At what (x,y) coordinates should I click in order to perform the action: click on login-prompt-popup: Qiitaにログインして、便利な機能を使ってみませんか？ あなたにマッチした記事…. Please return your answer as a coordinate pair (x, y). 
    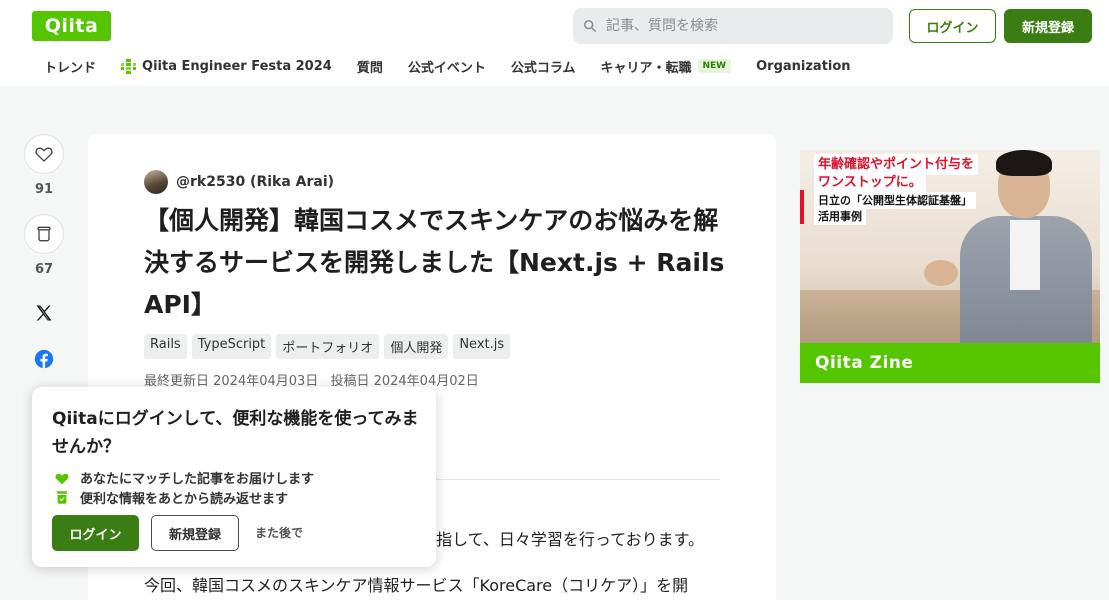
    Looking at the image, I should click on (234, 477).